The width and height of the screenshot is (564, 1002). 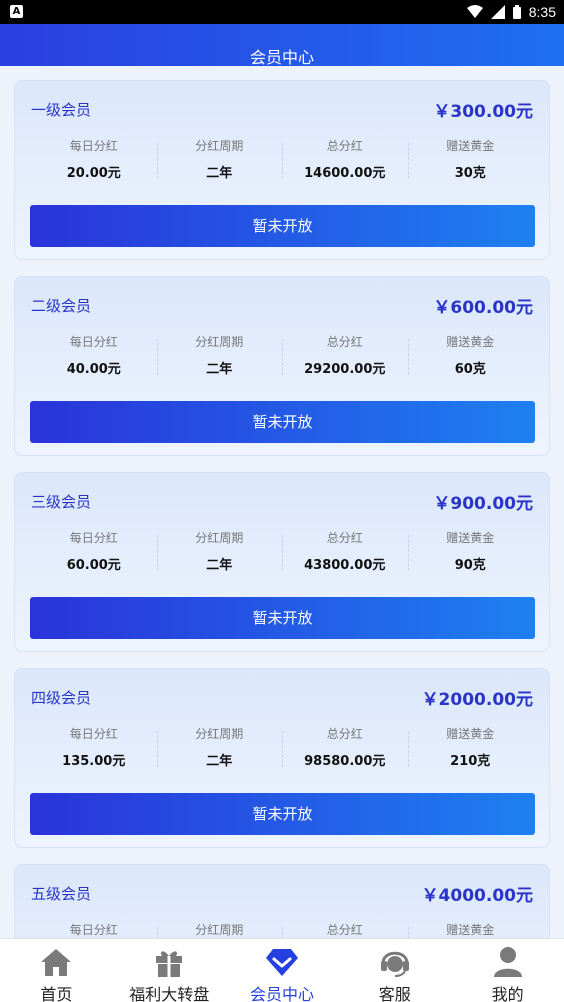 I want to click on tab-label: 我的, so click(x=507, y=993).